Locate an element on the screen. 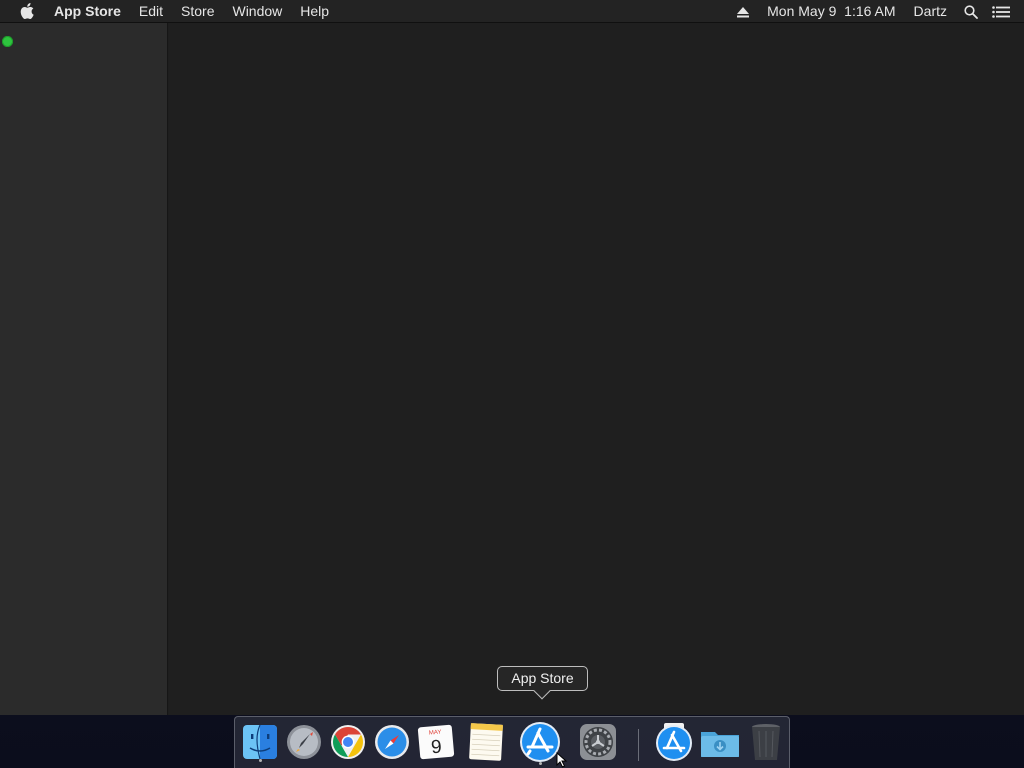  apple-logo-icon is located at coordinates (27, 11).